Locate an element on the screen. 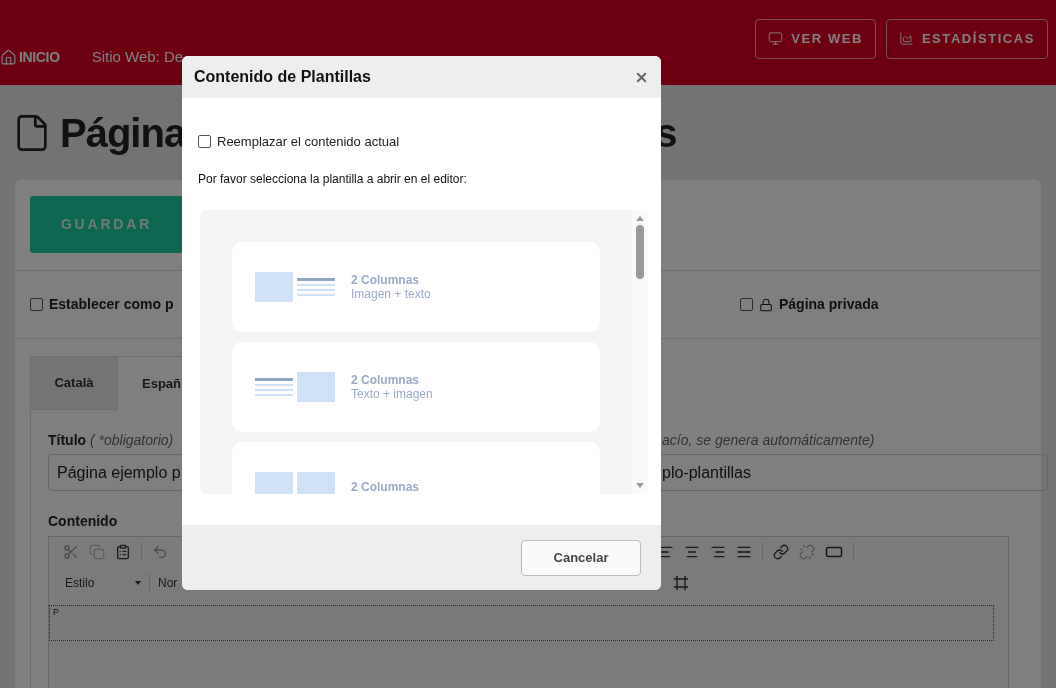 This screenshot has height=688, width=1056. format-dropdown: Nor is located at coordinates (168, 583).